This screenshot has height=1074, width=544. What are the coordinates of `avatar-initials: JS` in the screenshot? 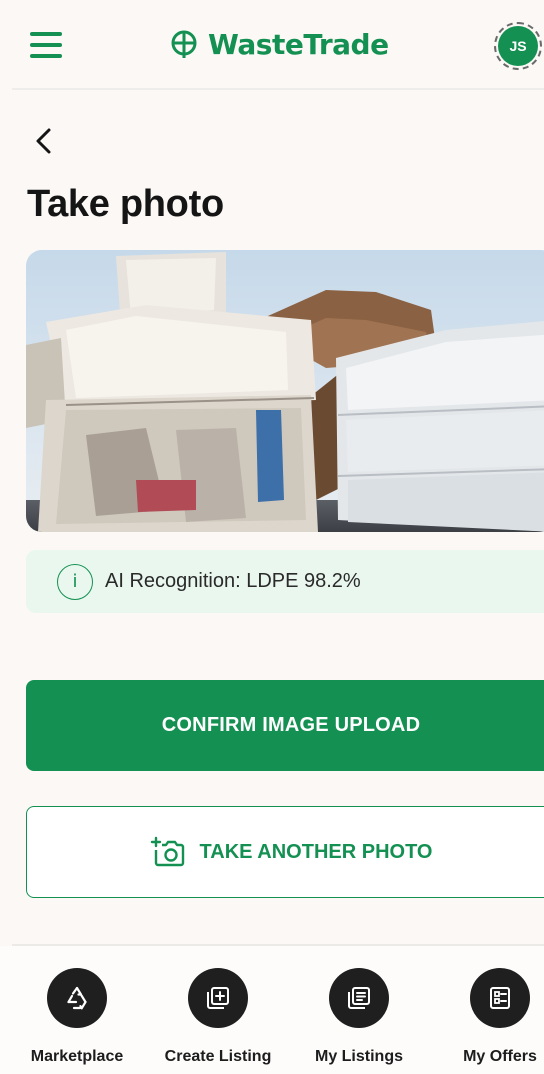 It's located at (518, 46).